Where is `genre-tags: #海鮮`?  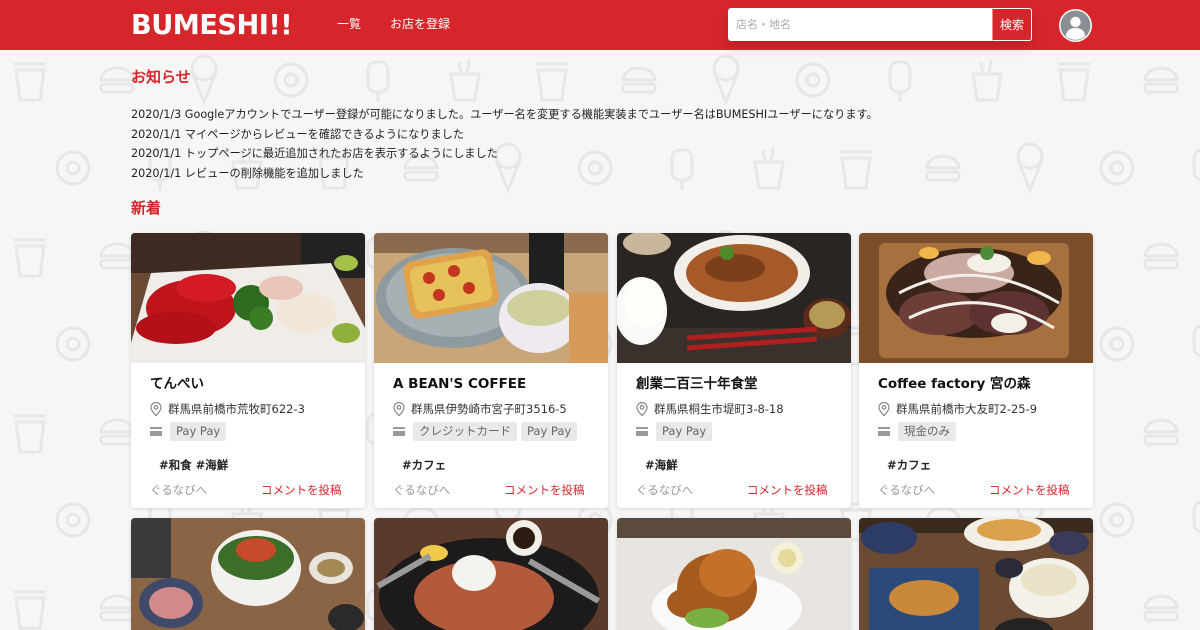
genre-tags: #海鮮 is located at coordinates (661, 465).